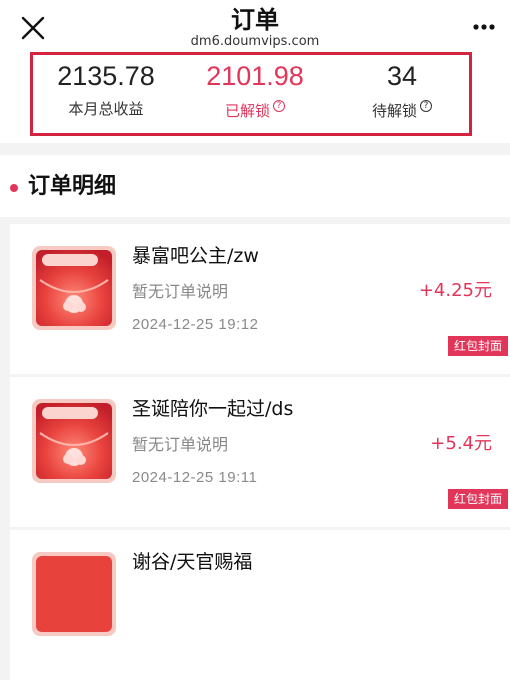  What do you see at coordinates (255, 41) in the screenshot?
I see `page-url: dm6.doumvips.com` at bounding box center [255, 41].